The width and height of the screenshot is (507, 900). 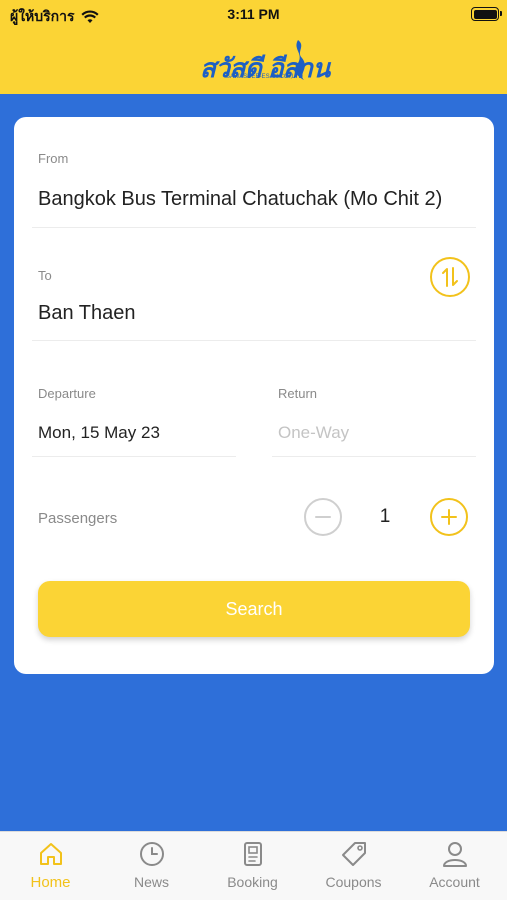 I want to click on tab-booking: Booking, so click(x=252, y=866).